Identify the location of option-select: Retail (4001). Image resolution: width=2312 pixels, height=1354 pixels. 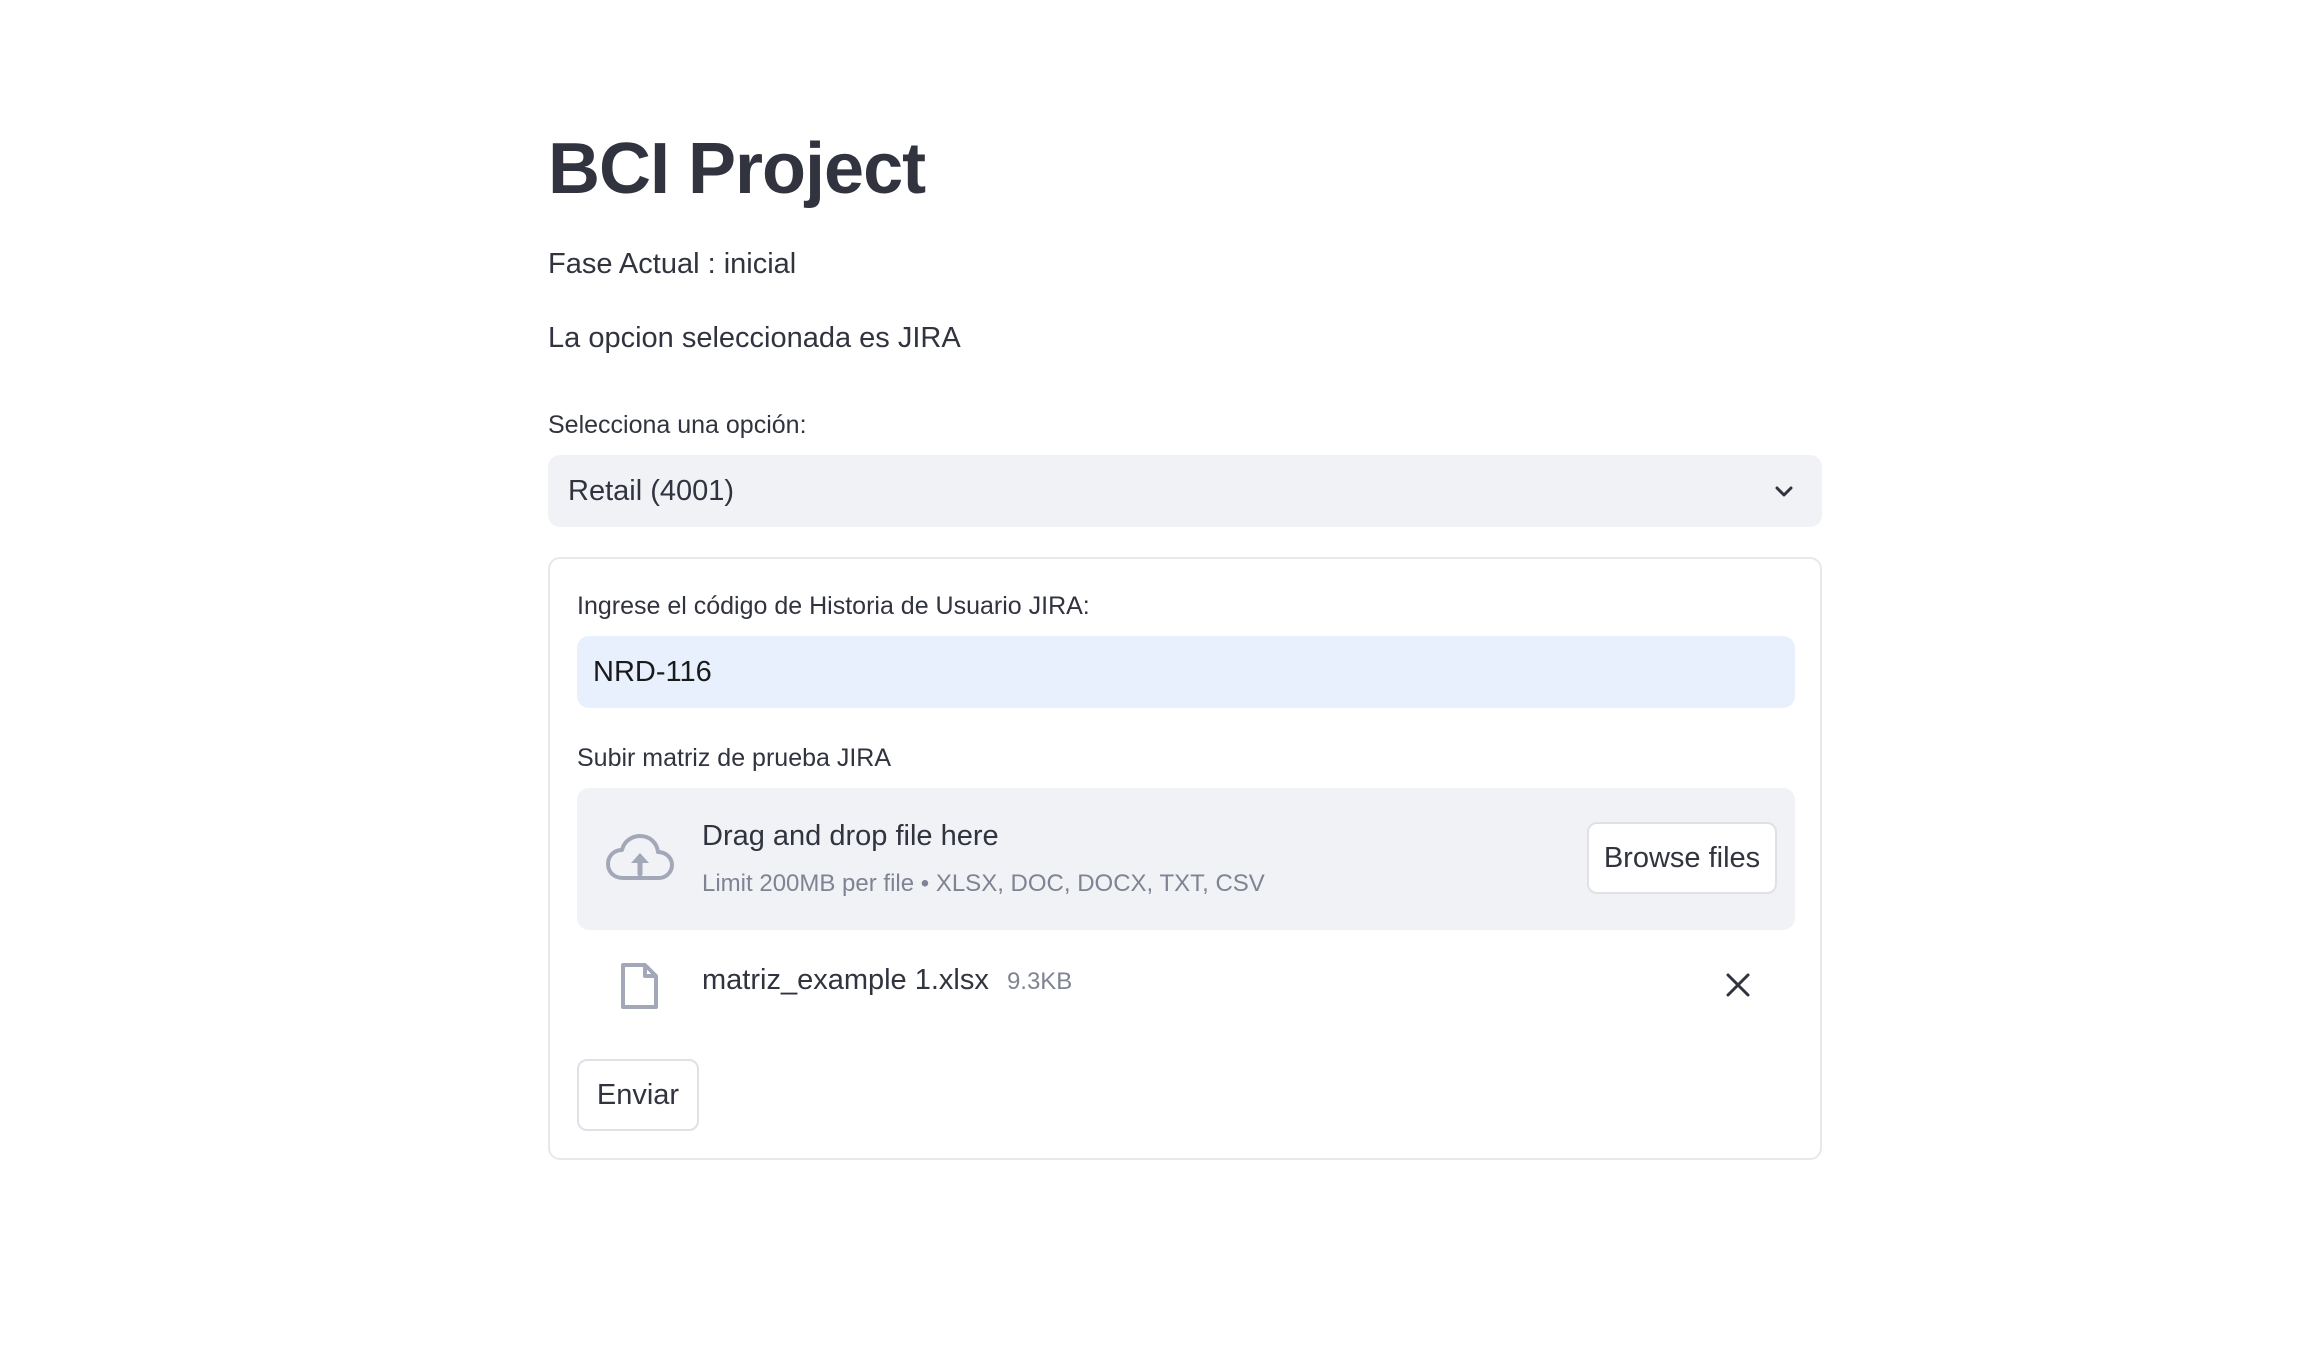
(1185, 491).